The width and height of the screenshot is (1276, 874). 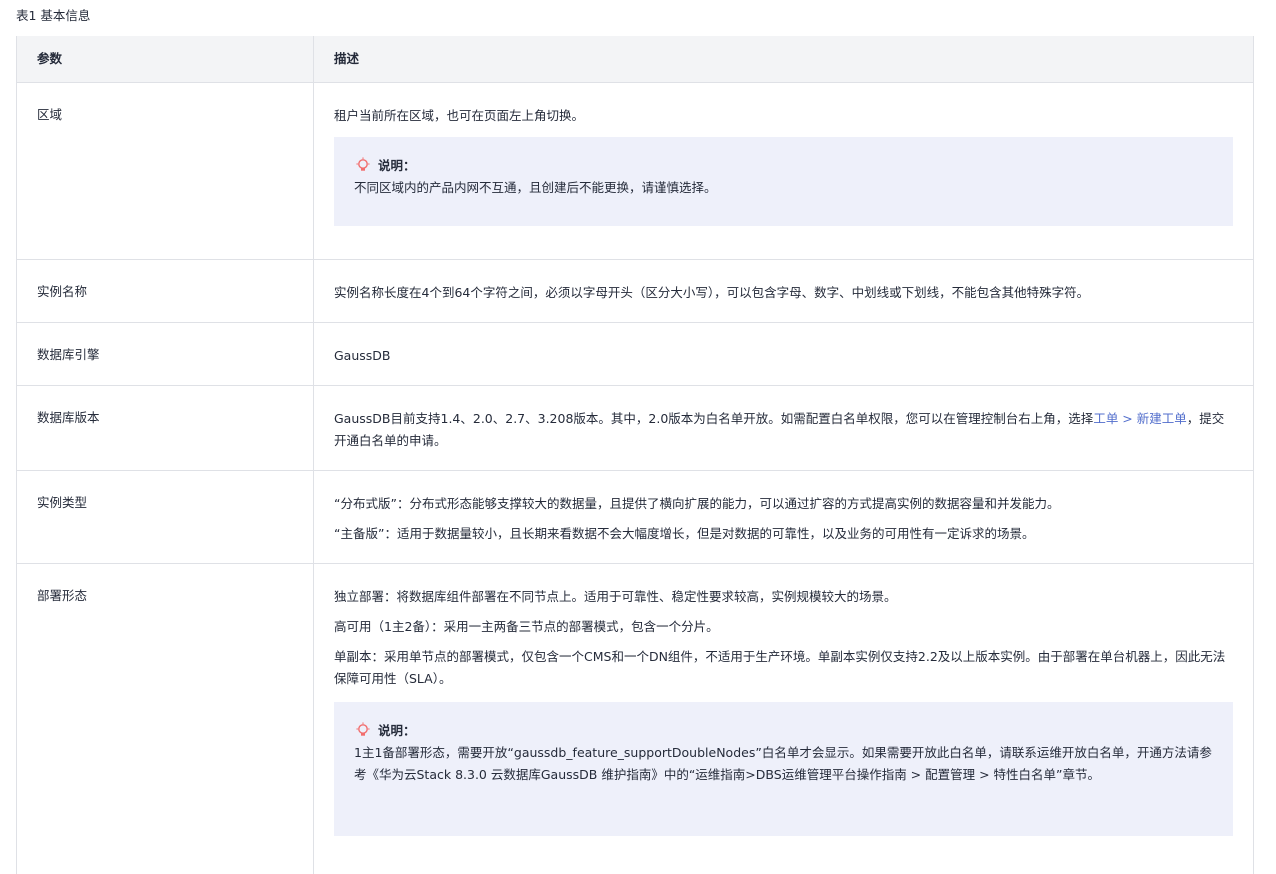 What do you see at coordinates (165, 171) in the screenshot?
I see `param-cell: 区域` at bounding box center [165, 171].